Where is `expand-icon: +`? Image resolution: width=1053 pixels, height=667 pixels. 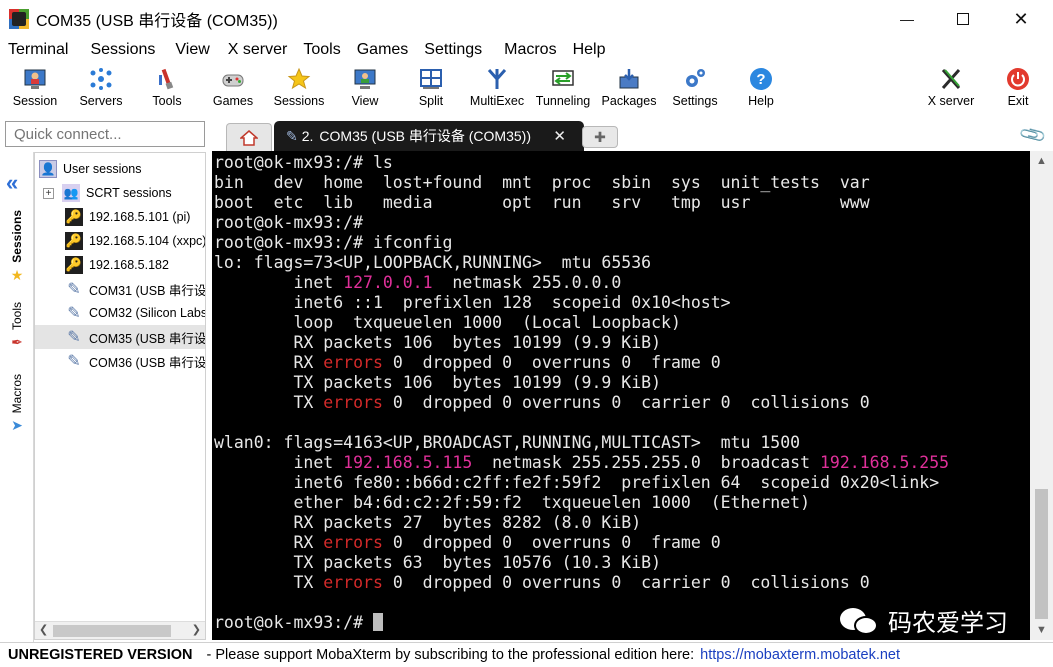
expand-icon: + is located at coordinates (48, 193).